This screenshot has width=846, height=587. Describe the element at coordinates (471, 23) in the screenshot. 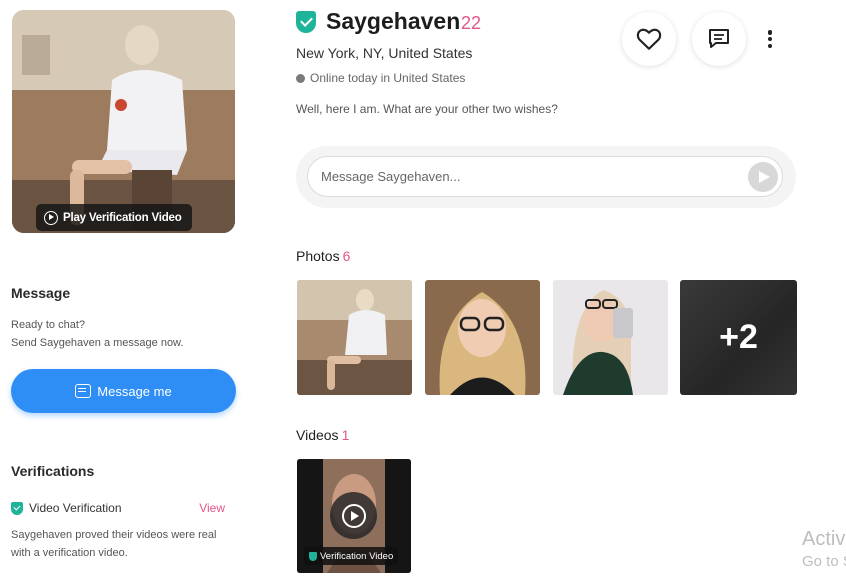

I see `profile-age: 22` at that location.